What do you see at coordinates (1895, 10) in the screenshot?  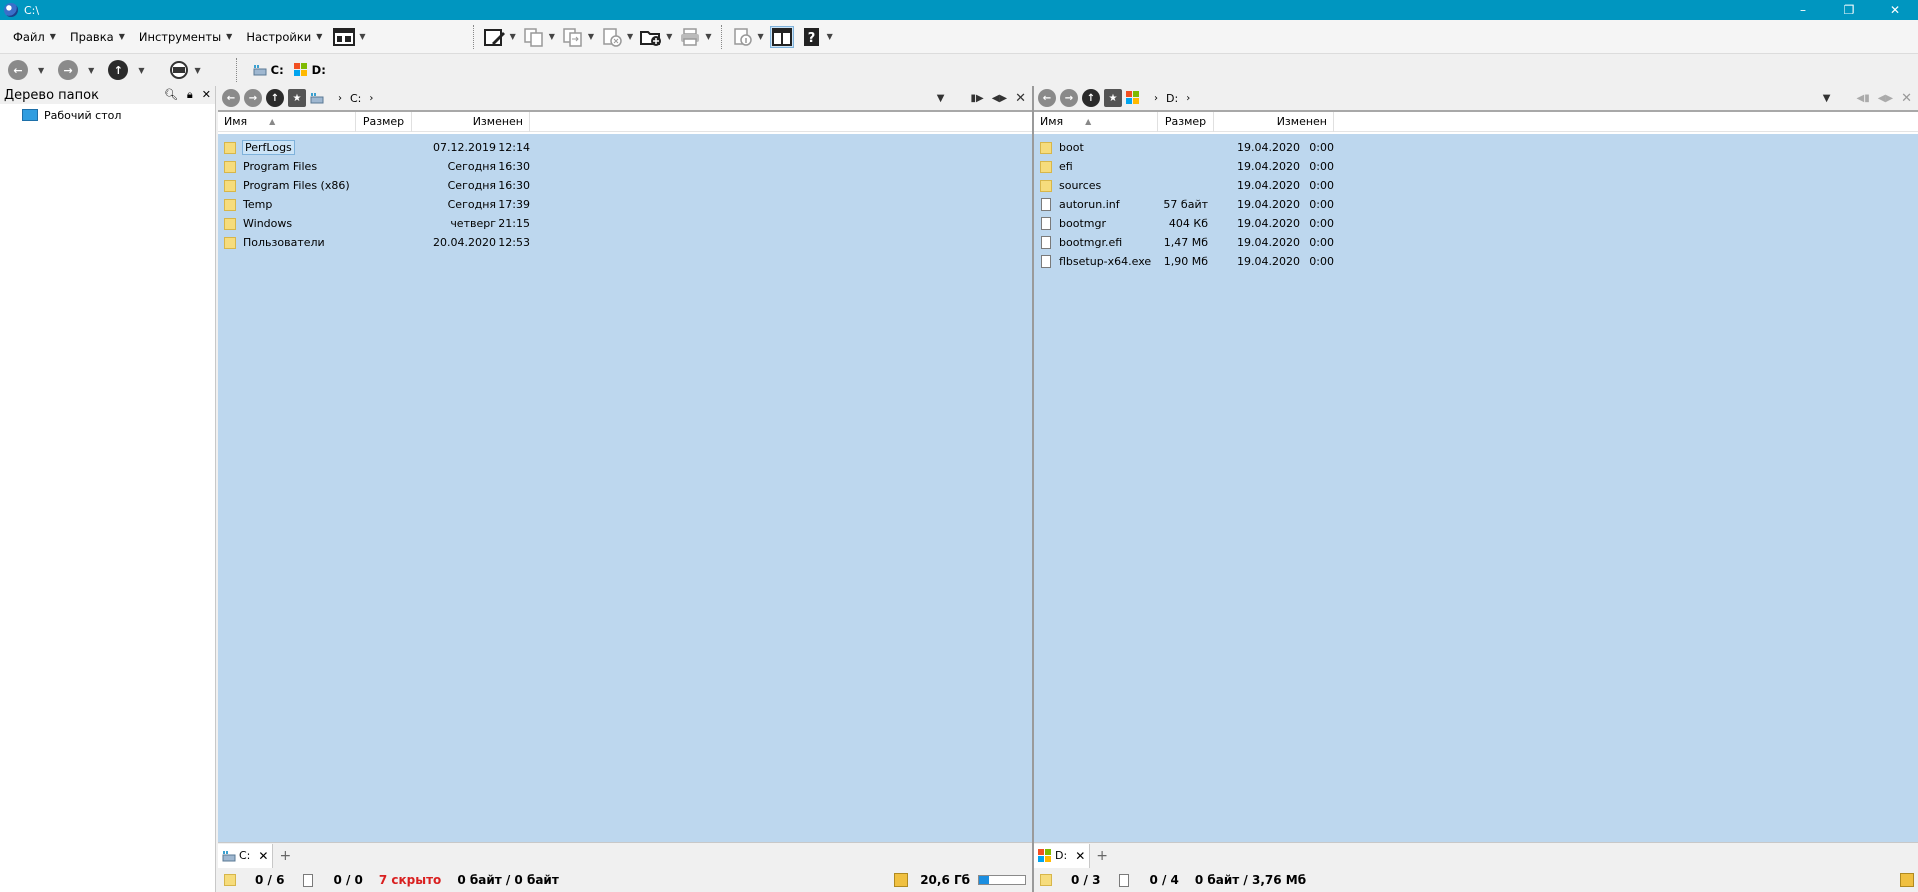 I see `close-window-button: ✕` at bounding box center [1895, 10].